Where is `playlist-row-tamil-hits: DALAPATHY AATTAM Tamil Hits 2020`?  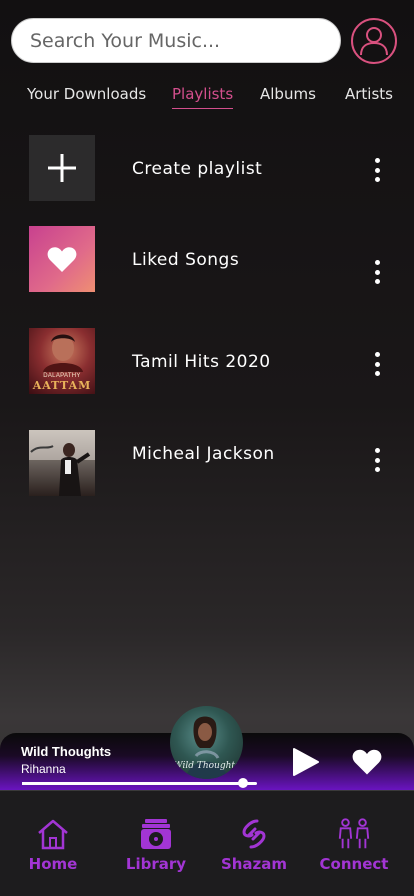
playlist-row-tamil-hits: DALAPATHY AATTAM Tamil Hits 2020 is located at coordinates (207, 361).